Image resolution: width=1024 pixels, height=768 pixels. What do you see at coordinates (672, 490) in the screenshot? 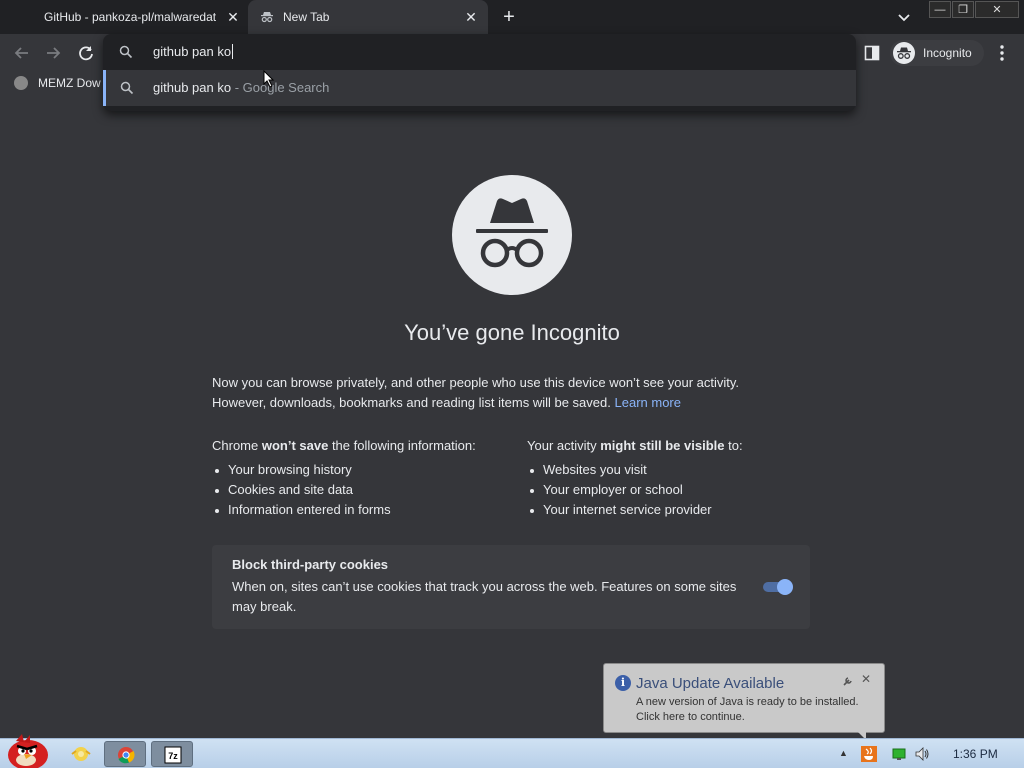
I see `list-item: Your employer or school` at bounding box center [672, 490].